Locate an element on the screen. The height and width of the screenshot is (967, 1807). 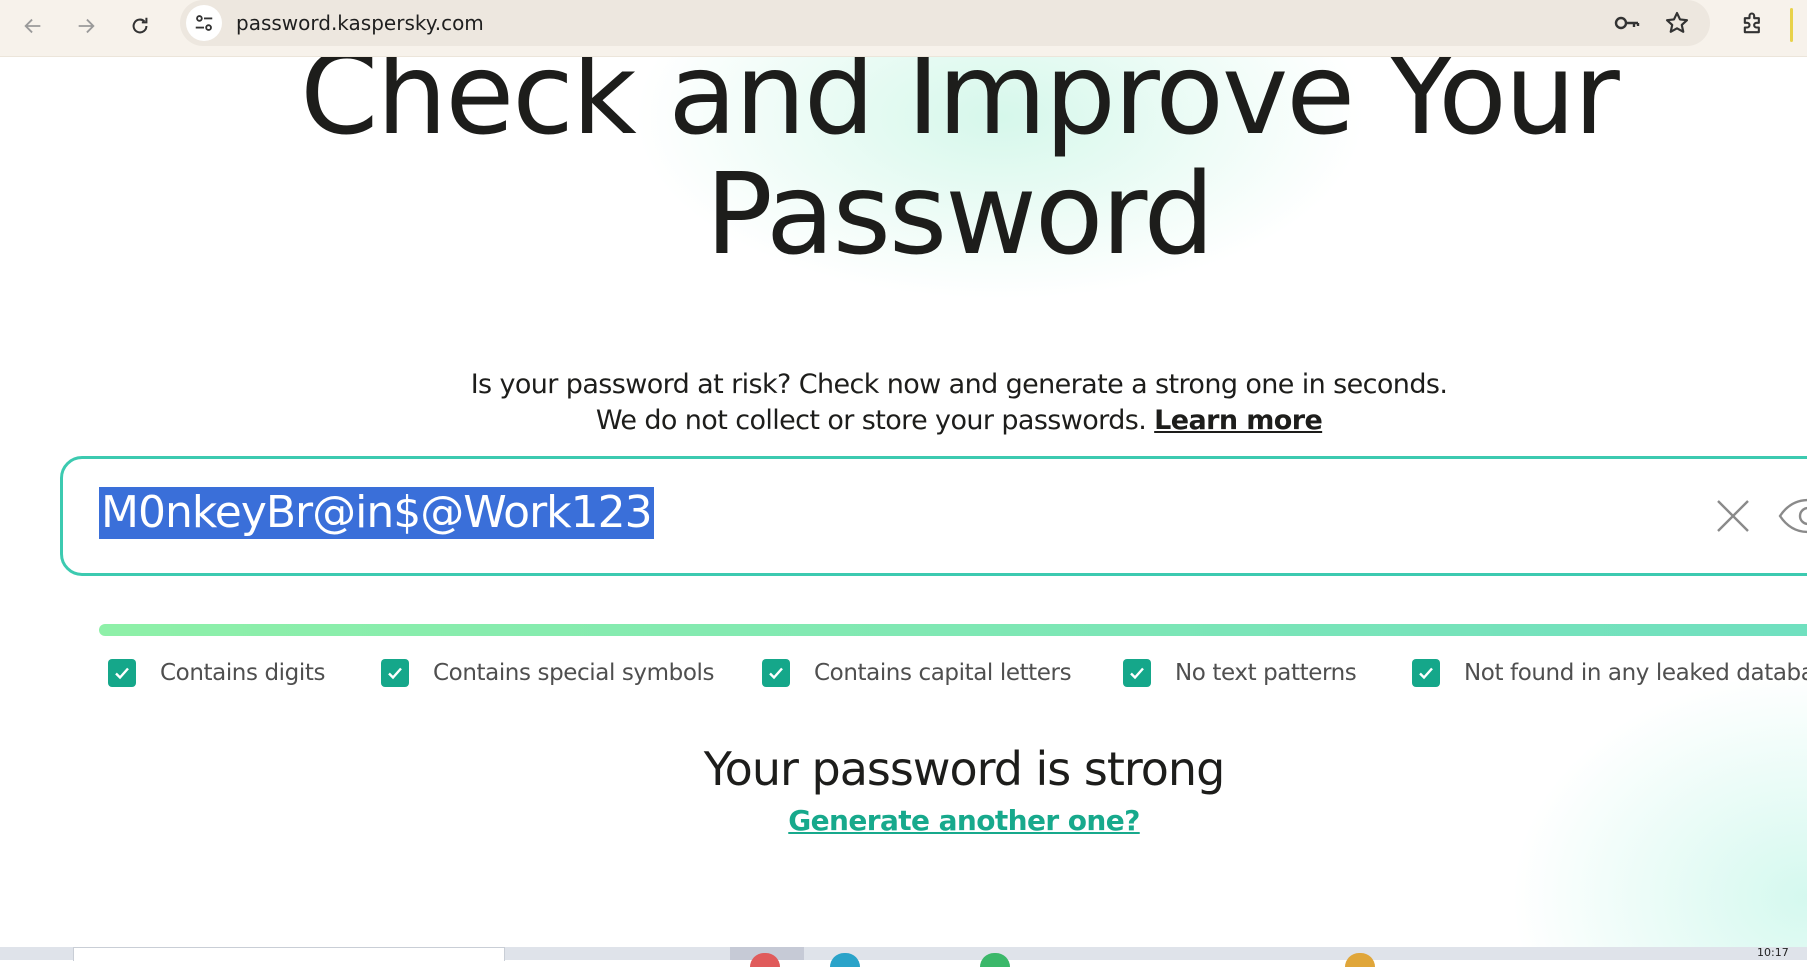
eye-icon is located at coordinates (1792, 516).